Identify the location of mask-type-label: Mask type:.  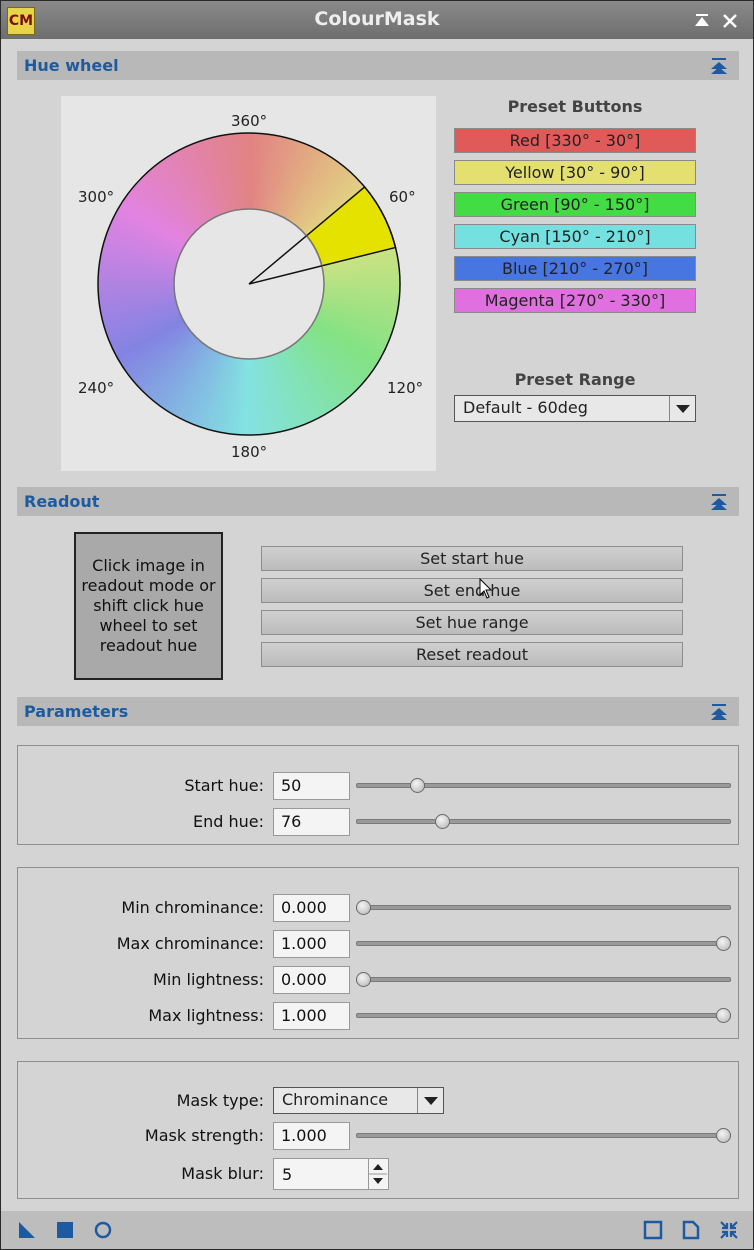
(220, 1100).